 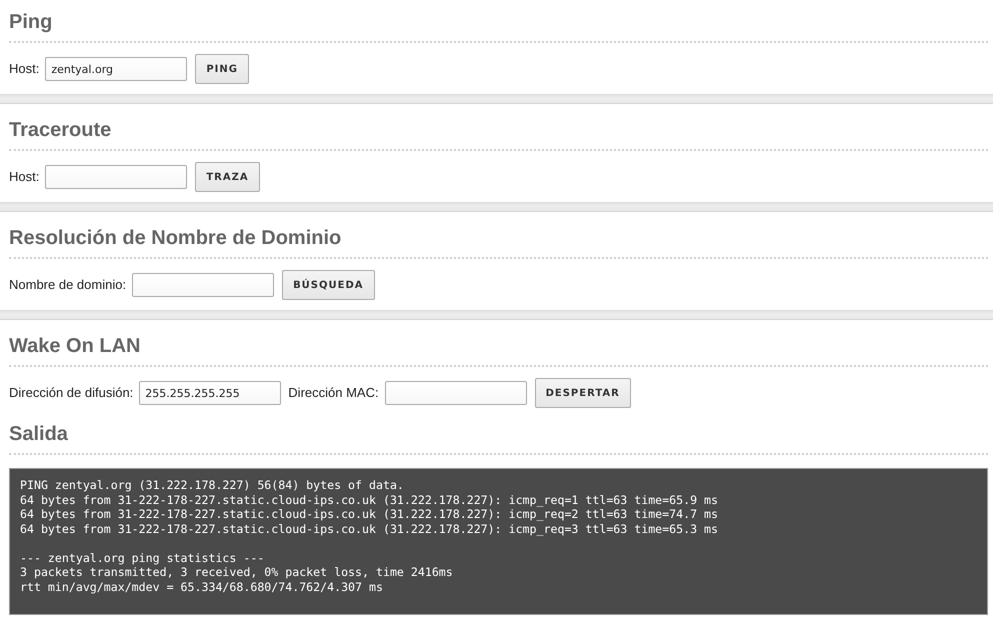 What do you see at coordinates (498, 438) in the screenshot?
I see `section-heading: Salida` at bounding box center [498, 438].